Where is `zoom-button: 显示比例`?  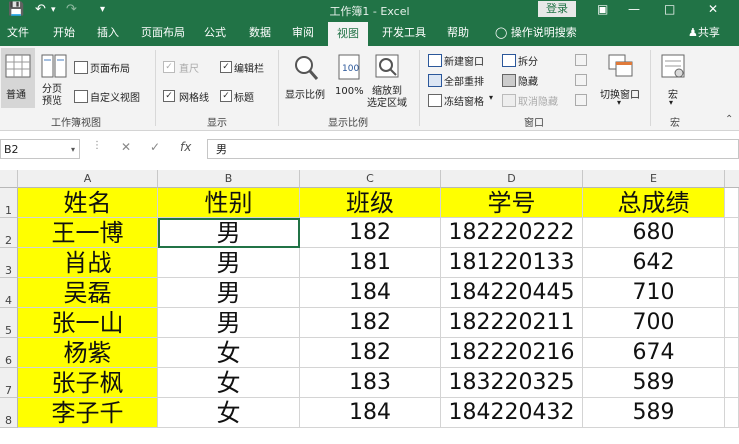
zoom-button: 显示比例 is located at coordinates (306, 79).